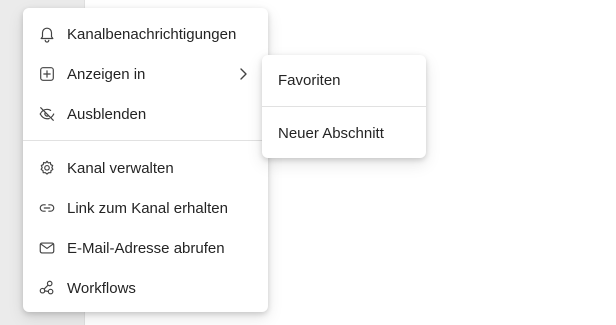 The image size is (616, 325). What do you see at coordinates (145, 288) in the screenshot?
I see `menu-item-workflows: Workflows` at bounding box center [145, 288].